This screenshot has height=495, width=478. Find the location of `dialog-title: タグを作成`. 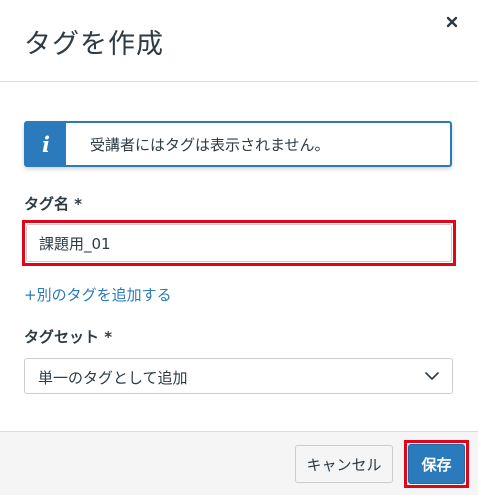

dialog-title: タグを作成 is located at coordinates (94, 44).